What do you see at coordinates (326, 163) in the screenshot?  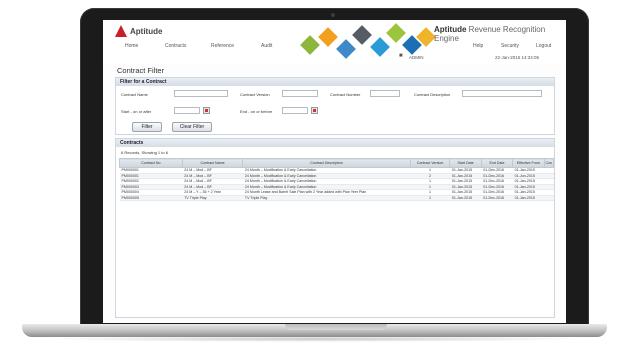 I see `column-header: Contract Description` at bounding box center [326, 163].